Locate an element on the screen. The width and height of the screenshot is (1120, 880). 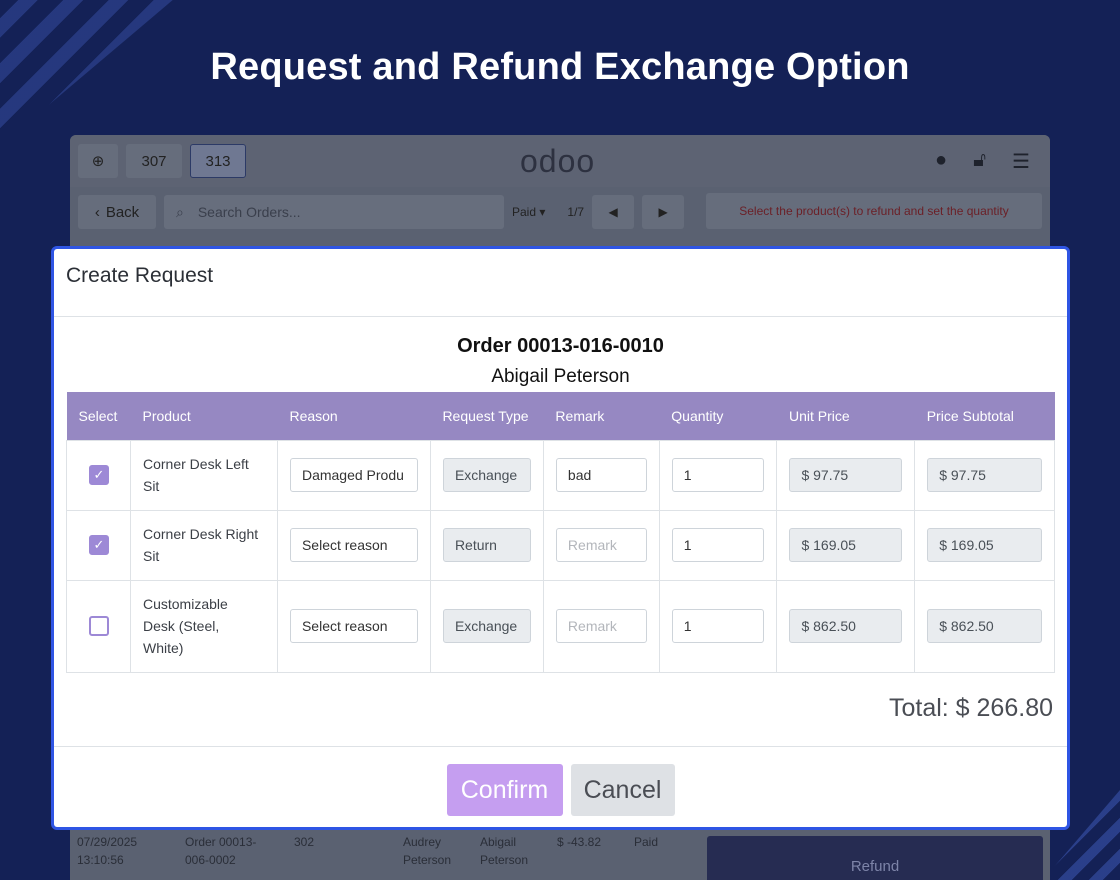
column-header: Select is located at coordinates (98, 416).